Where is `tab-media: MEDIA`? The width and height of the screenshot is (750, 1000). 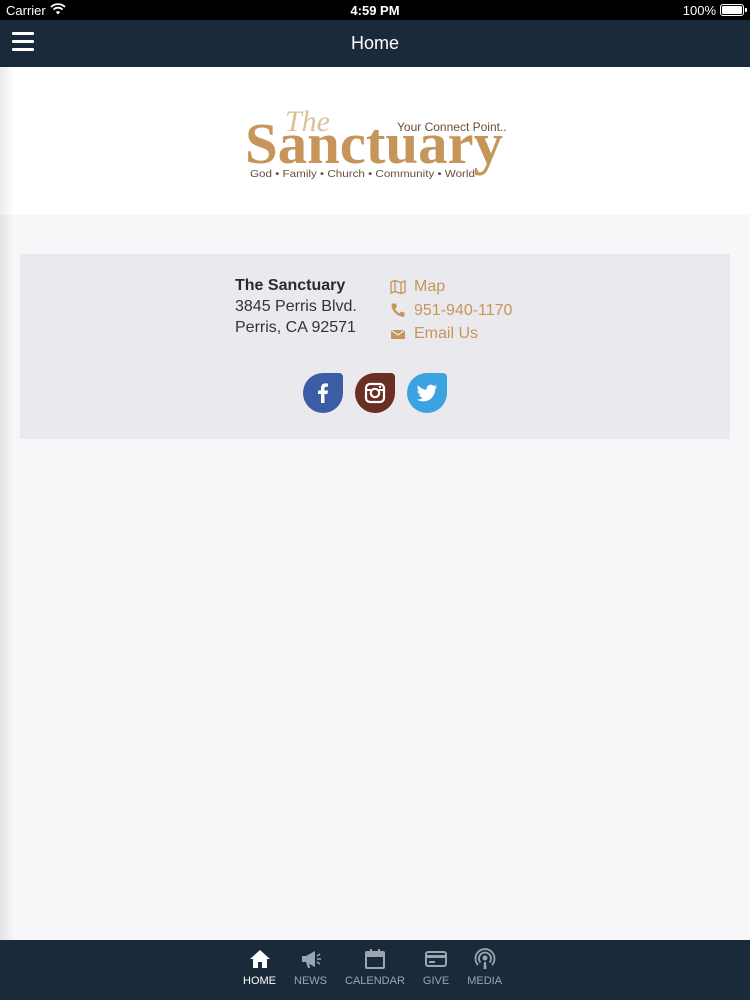
tab-media: MEDIA is located at coordinates (484, 967).